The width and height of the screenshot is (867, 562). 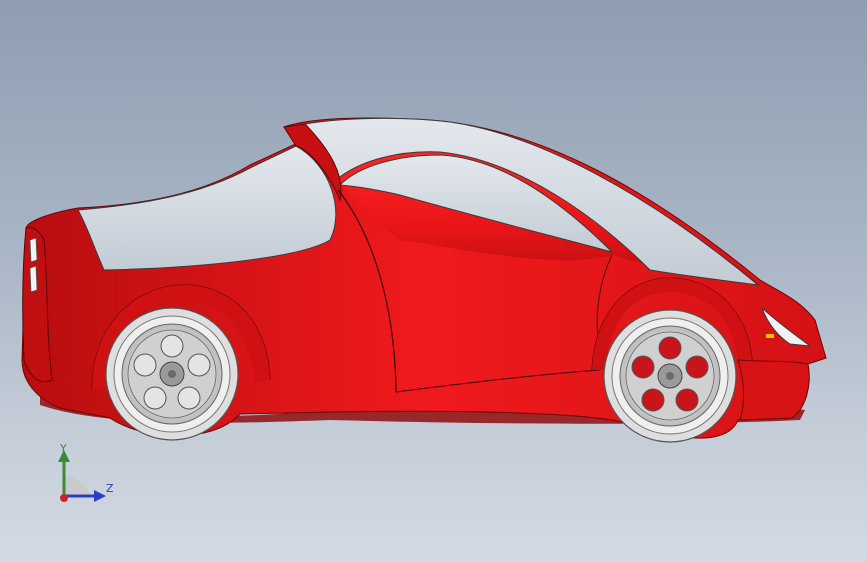 I want to click on y-axis-label: Y, so click(x=63, y=448).